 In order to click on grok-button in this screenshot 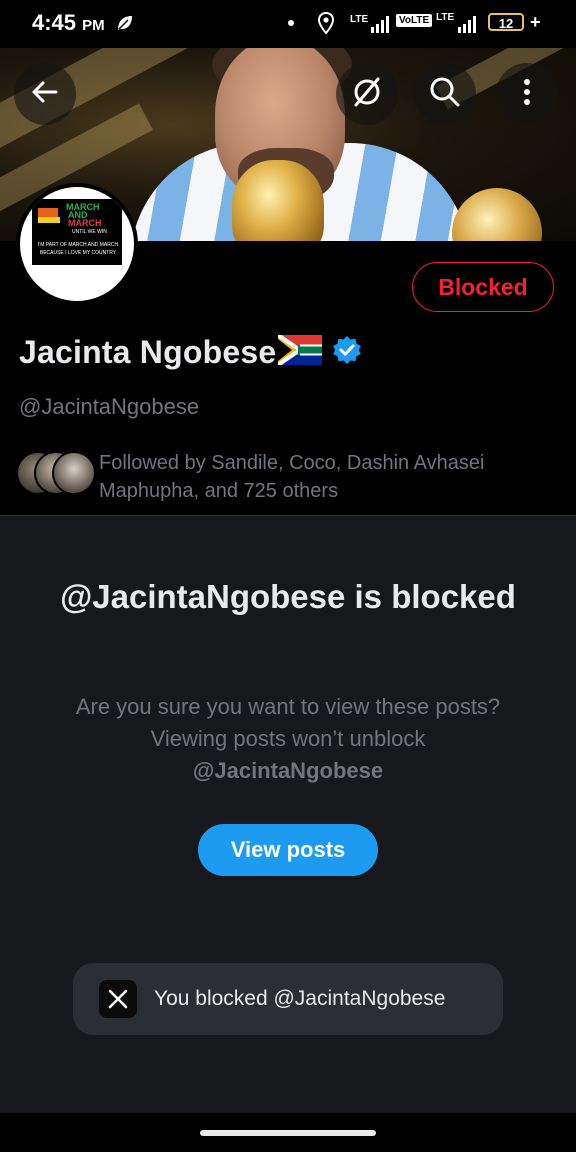, I will do `click(367, 94)`.